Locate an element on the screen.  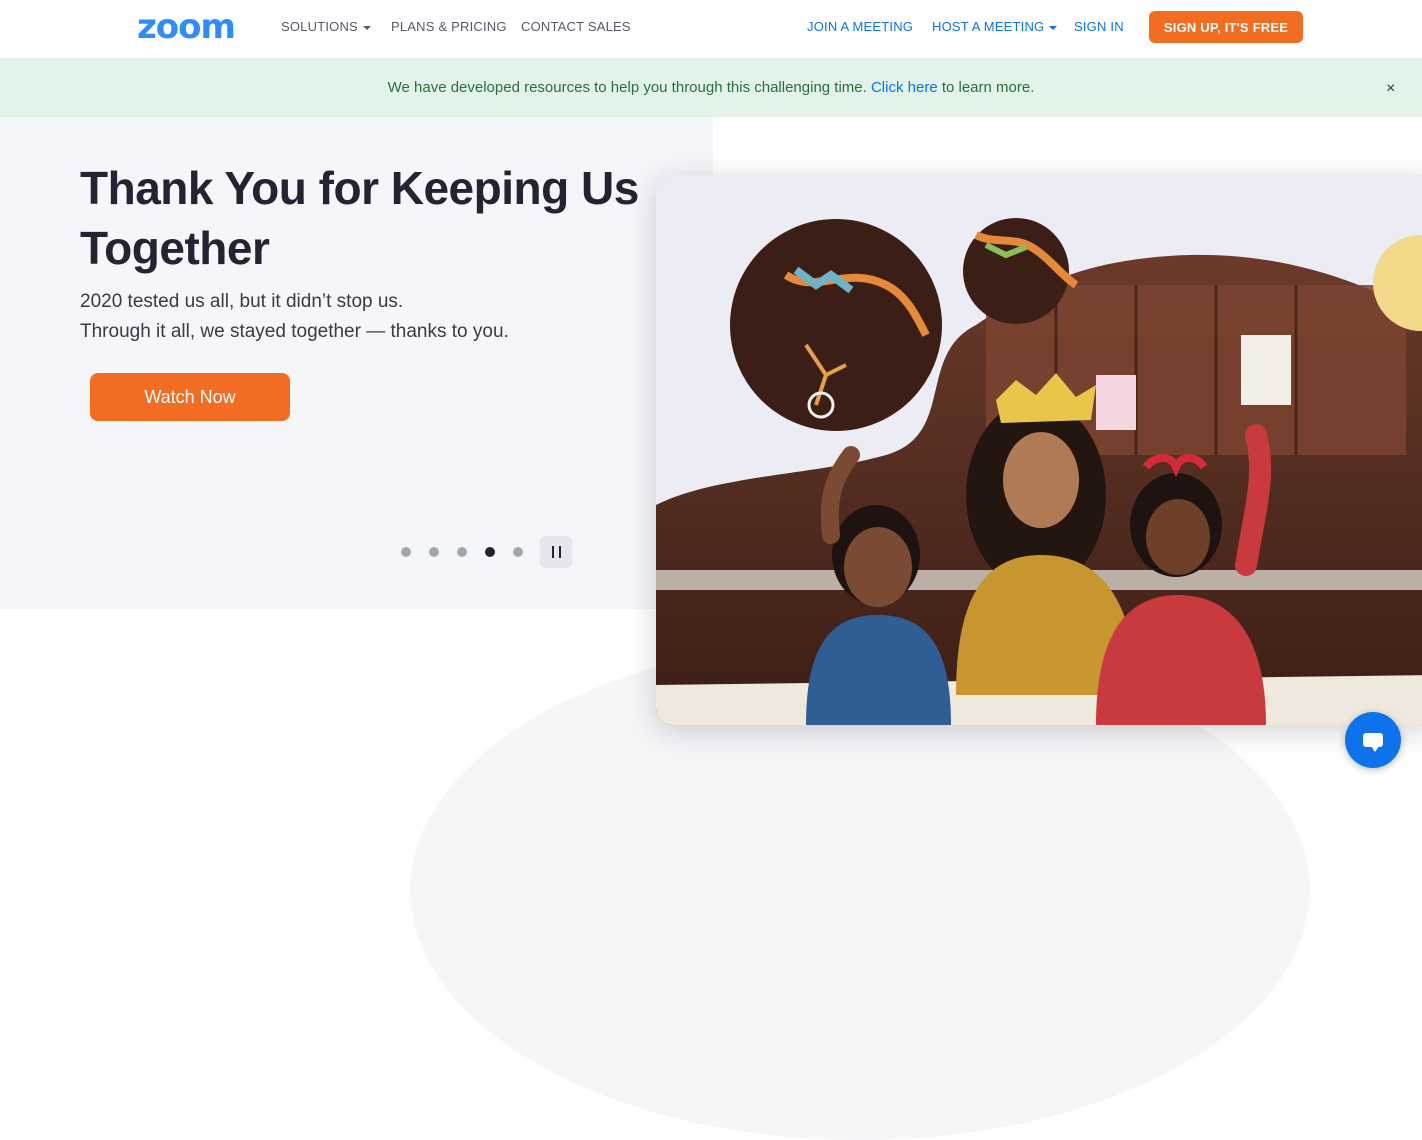
banner-text-after: to learn more. is located at coordinates (988, 87).